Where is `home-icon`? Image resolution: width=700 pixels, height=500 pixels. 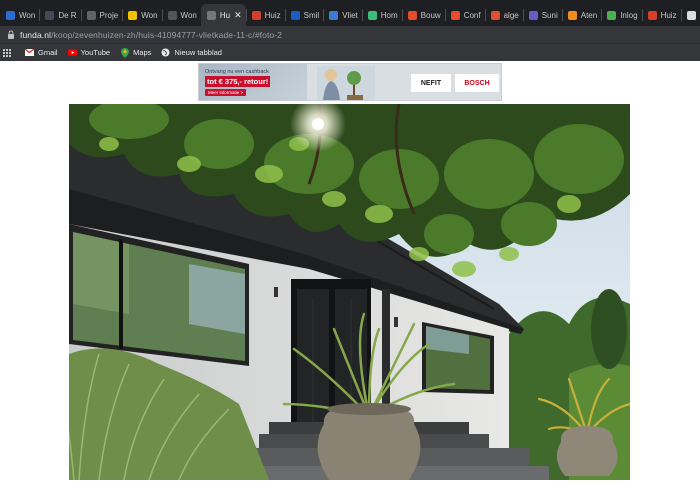 home-icon is located at coordinates (372, 15).